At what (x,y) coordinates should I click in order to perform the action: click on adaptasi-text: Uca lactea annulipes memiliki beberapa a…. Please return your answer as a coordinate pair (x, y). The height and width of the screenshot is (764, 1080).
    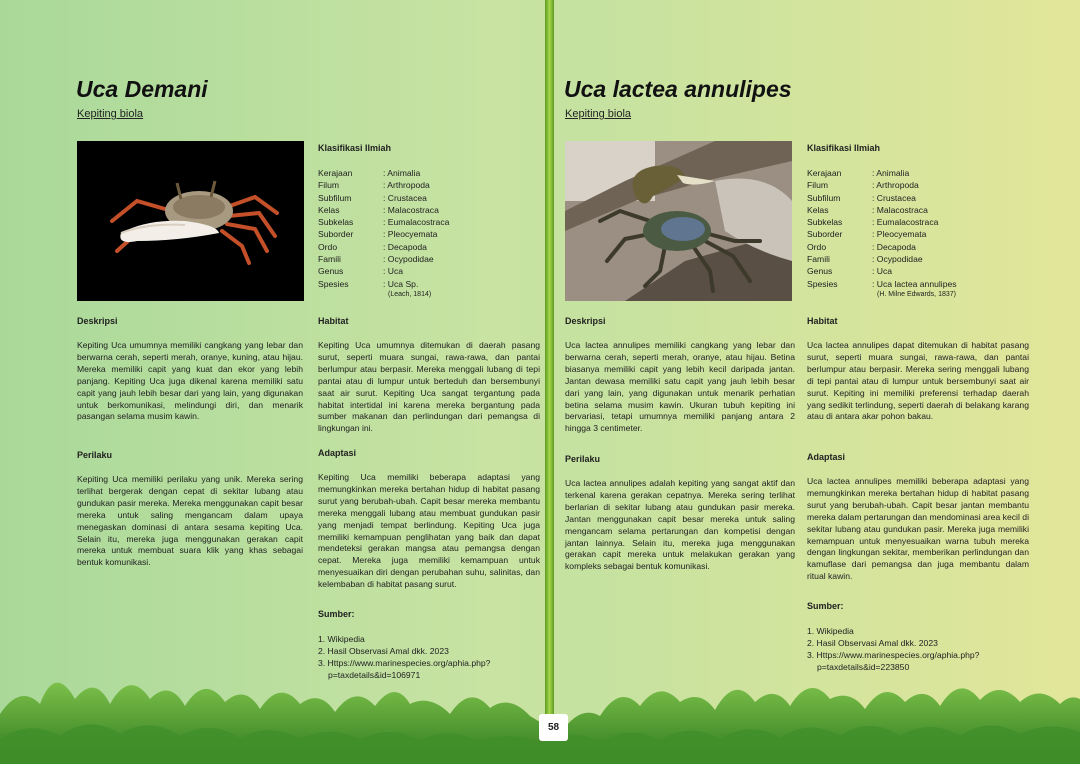
    Looking at the image, I should click on (918, 529).